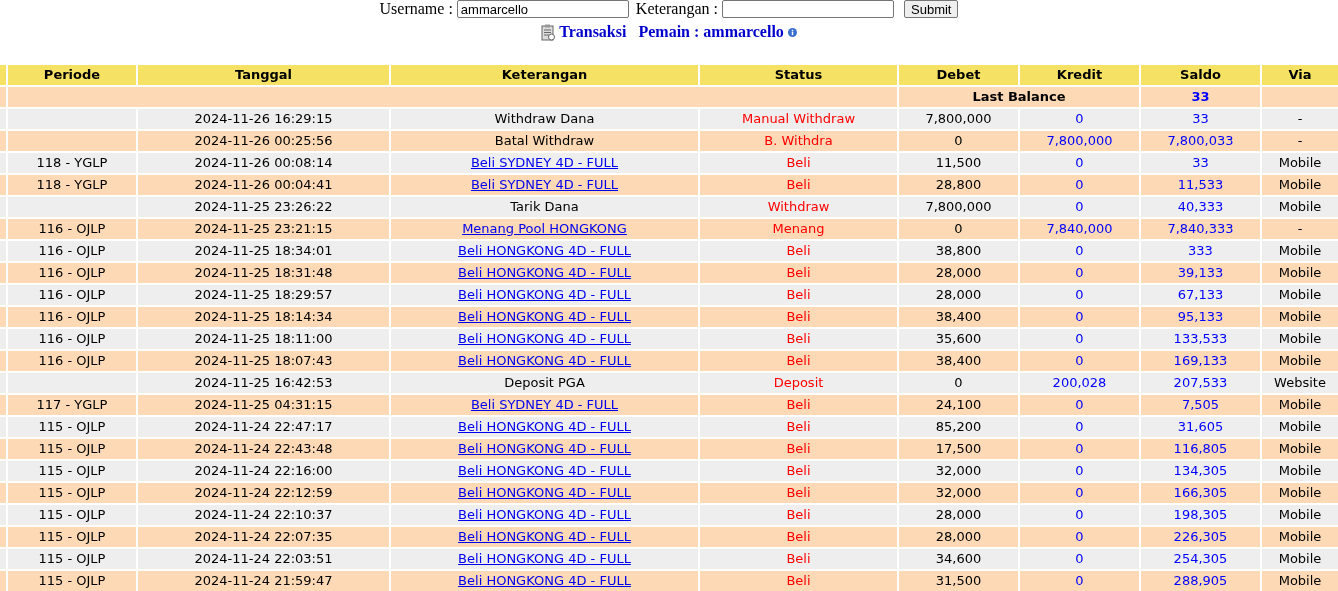 This screenshot has width=1338, height=591. Describe the element at coordinates (72, 405) in the screenshot. I see `table-cell: 117 - YGLP` at that location.